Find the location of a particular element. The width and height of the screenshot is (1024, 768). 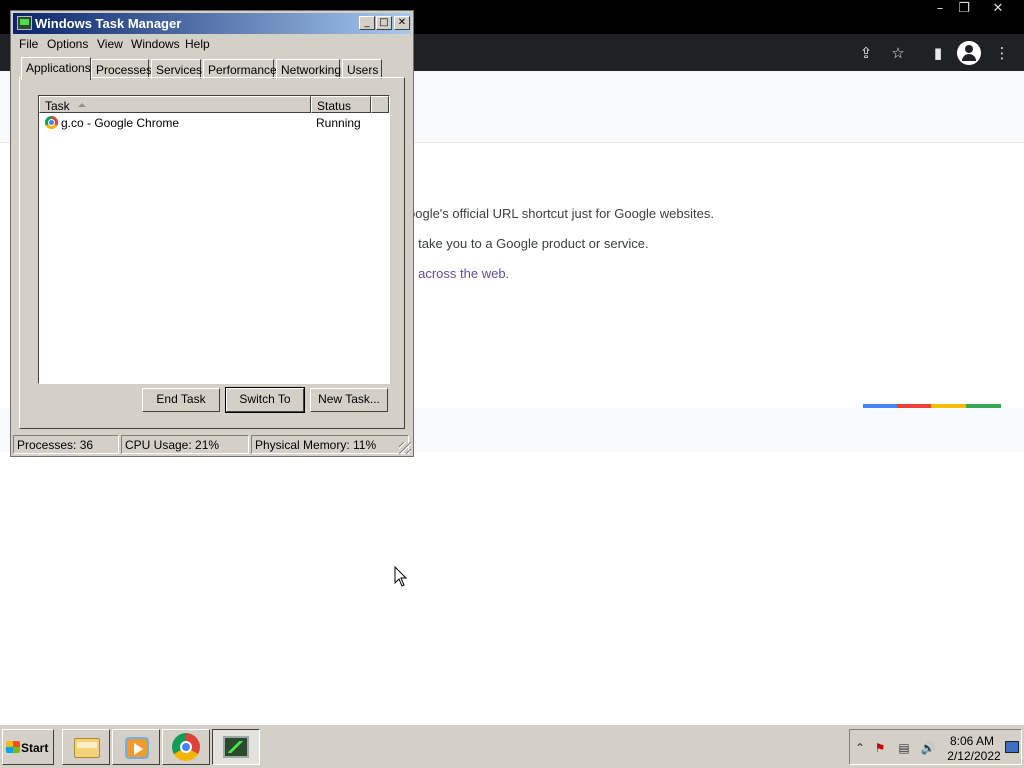

share-icon: ⇪ is located at coordinates (866, 53).